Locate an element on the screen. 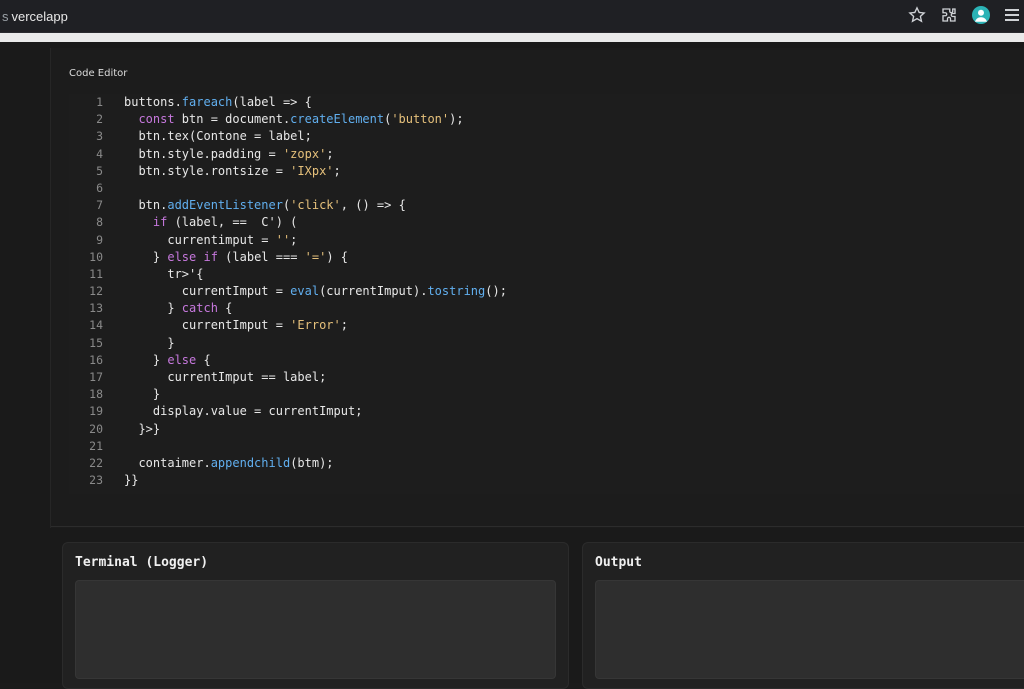 The height and width of the screenshot is (689, 1024). line-number: 17 is located at coordinates (96, 377).